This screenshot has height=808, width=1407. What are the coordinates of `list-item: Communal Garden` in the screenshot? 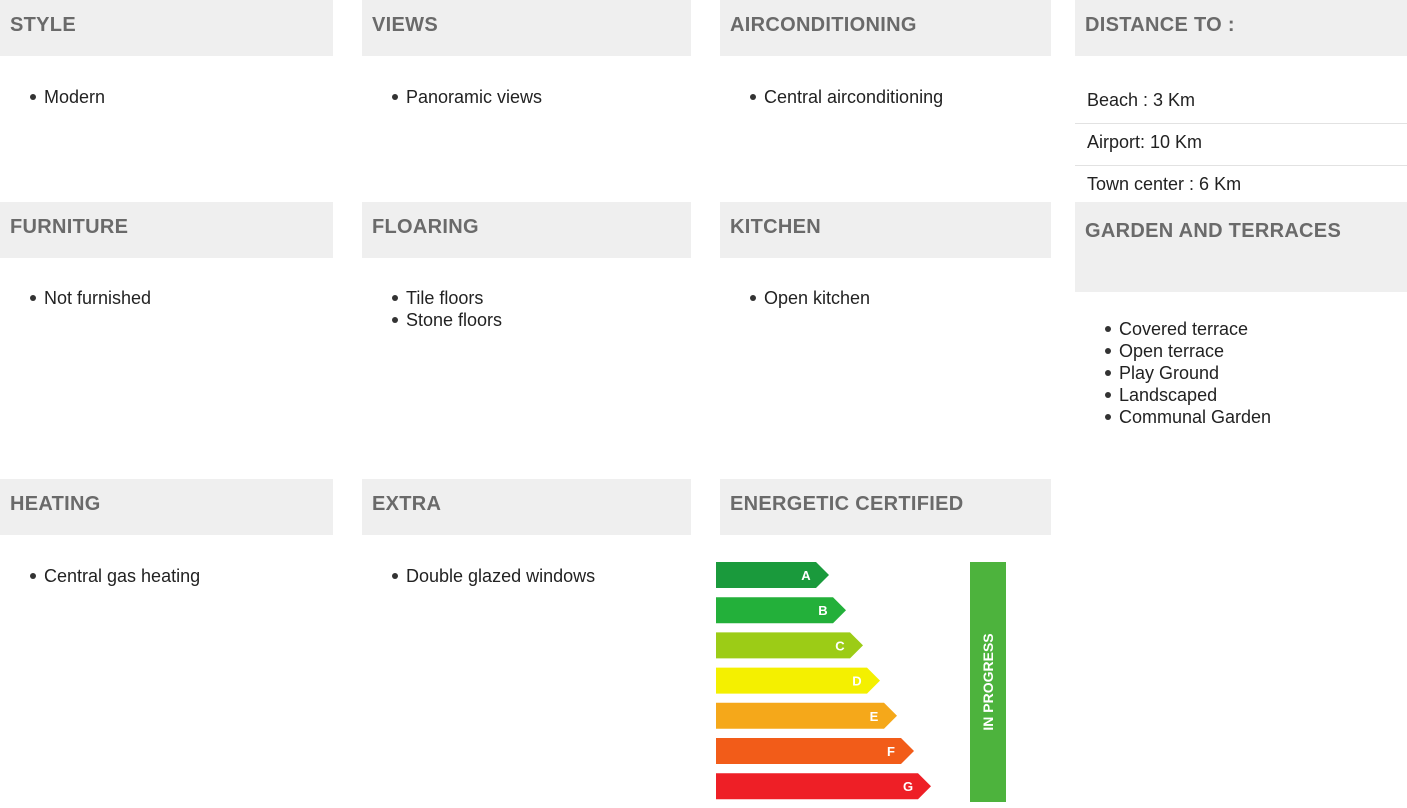 It's located at (1188, 417).